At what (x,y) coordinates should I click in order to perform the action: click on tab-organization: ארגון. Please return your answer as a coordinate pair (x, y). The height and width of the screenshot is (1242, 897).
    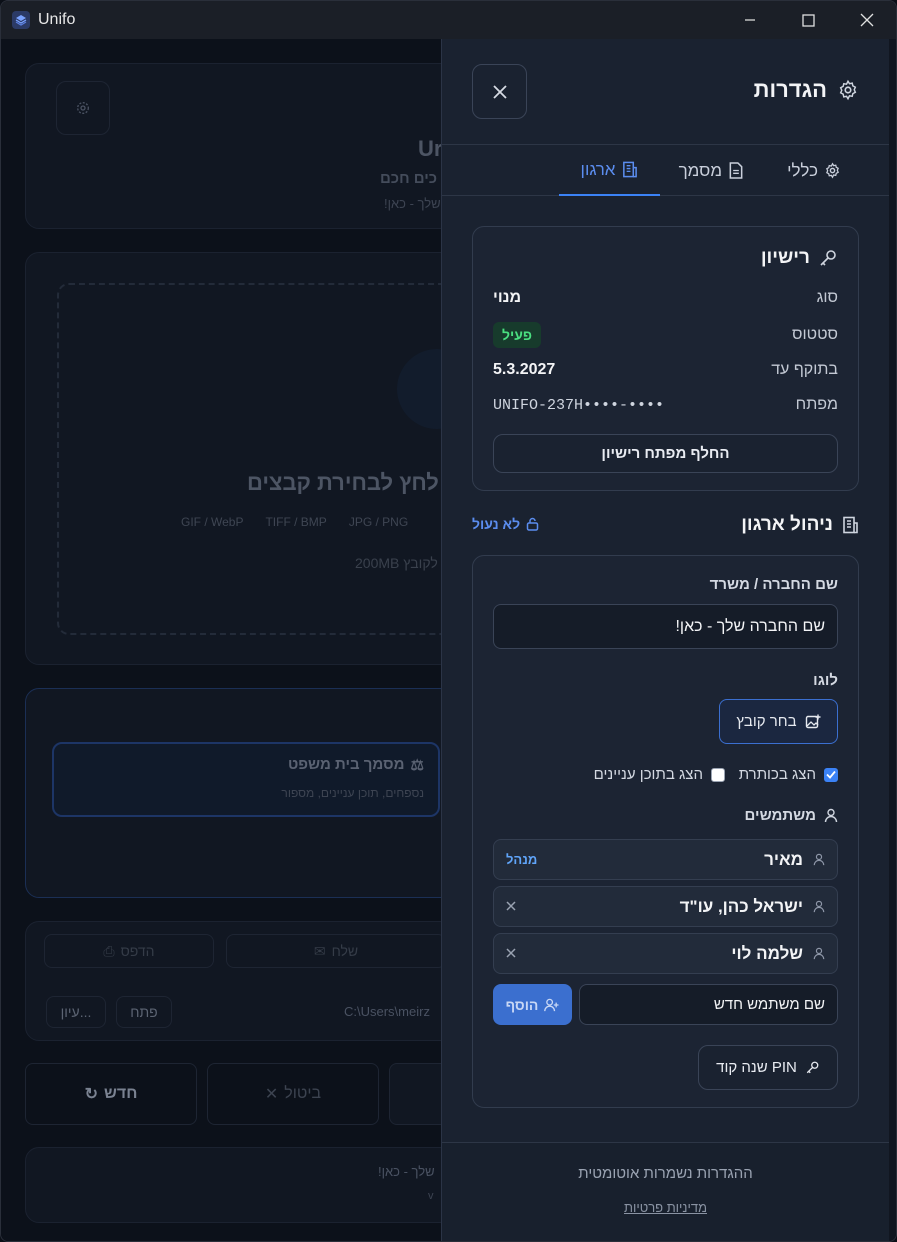
    Looking at the image, I should click on (609, 170).